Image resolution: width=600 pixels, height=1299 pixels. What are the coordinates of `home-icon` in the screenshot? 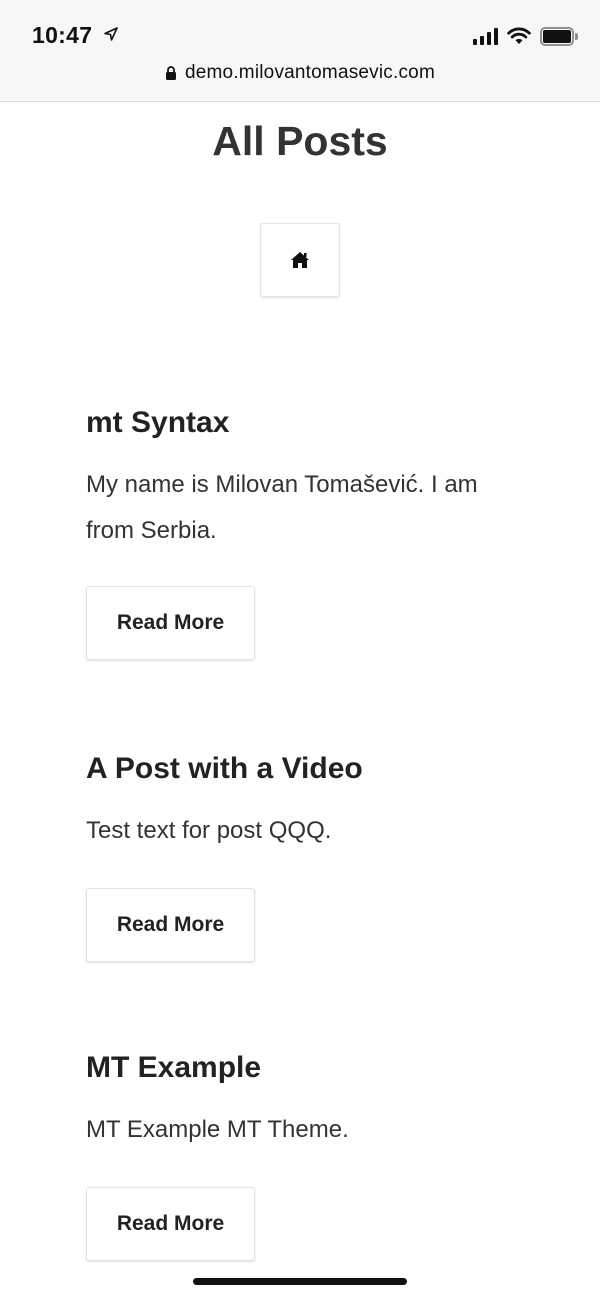 It's located at (300, 260).